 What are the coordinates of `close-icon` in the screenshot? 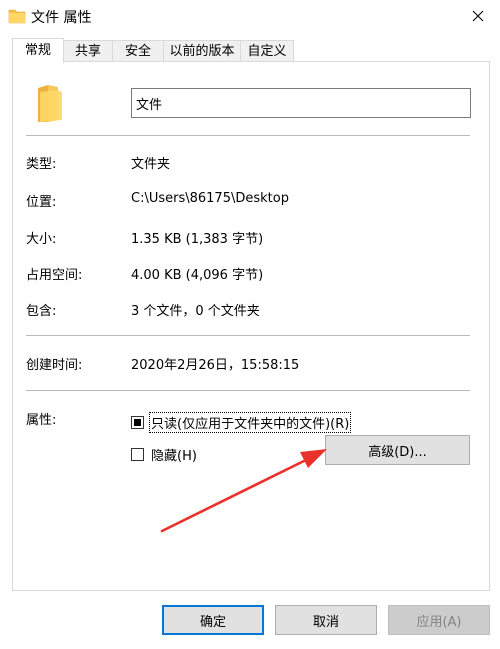 It's located at (477, 16).